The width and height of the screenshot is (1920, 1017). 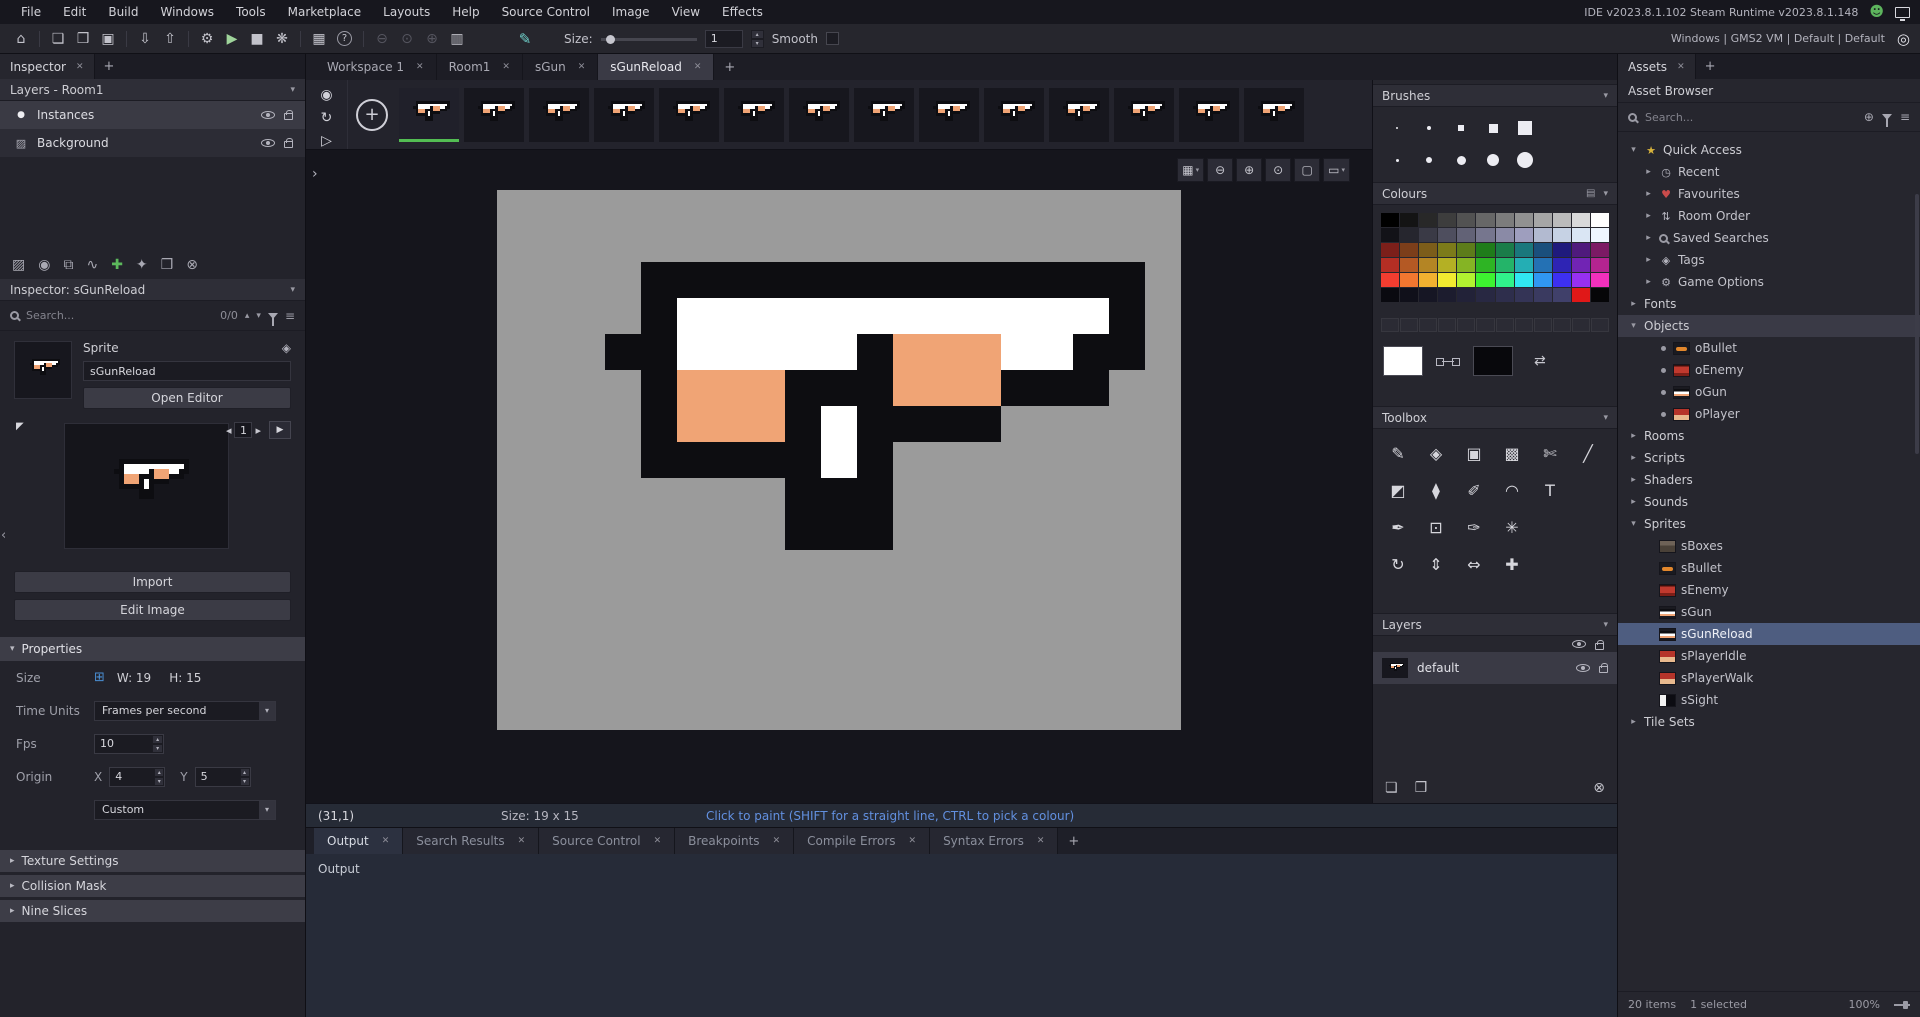 I want to click on export-package-icon: ⇧, so click(x=170, y=39).